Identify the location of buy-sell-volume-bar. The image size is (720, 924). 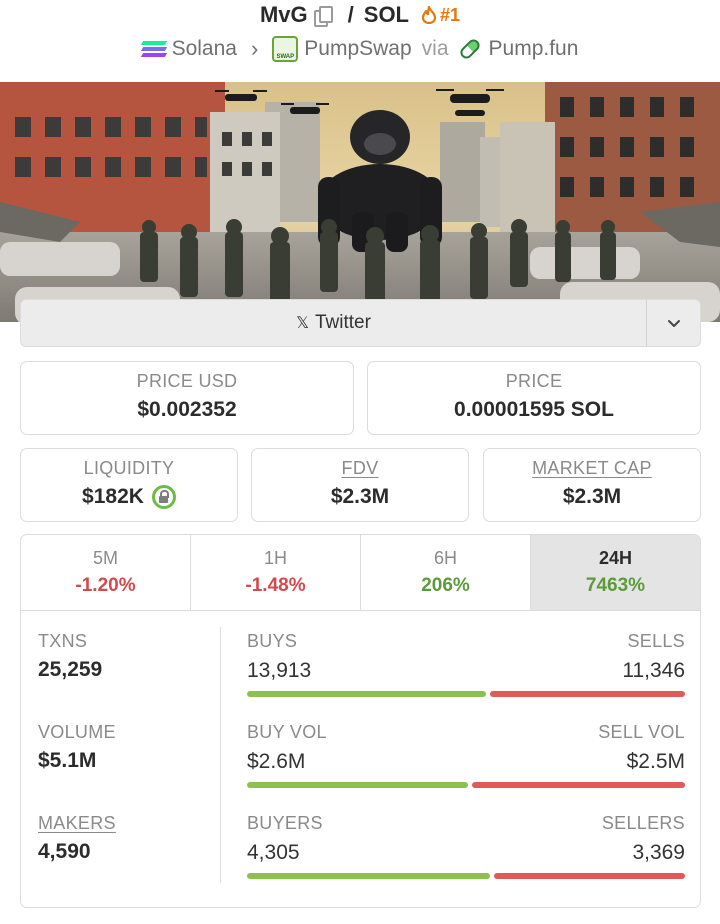
(466, 785).